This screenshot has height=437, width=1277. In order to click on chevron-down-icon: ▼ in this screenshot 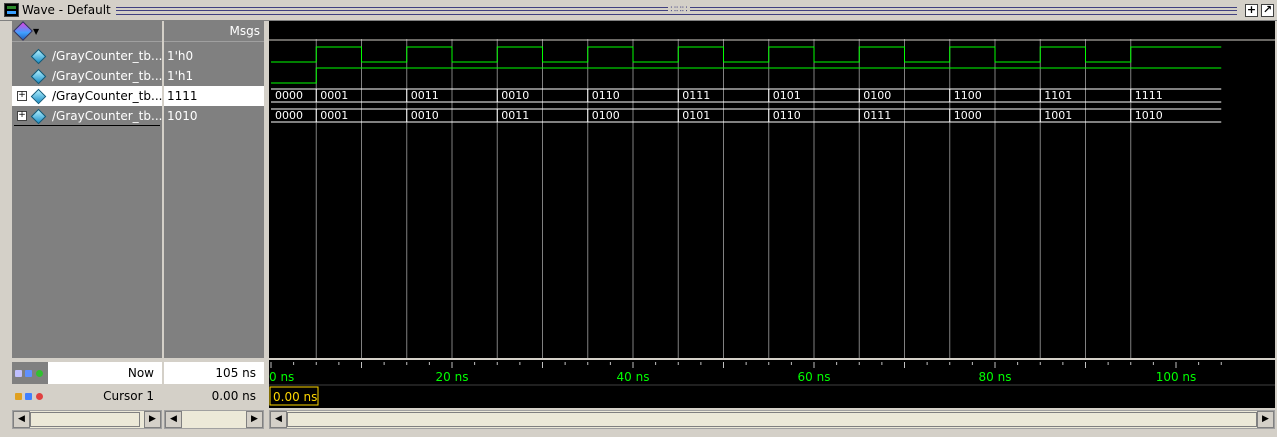, I will do `click(36, 31)`.